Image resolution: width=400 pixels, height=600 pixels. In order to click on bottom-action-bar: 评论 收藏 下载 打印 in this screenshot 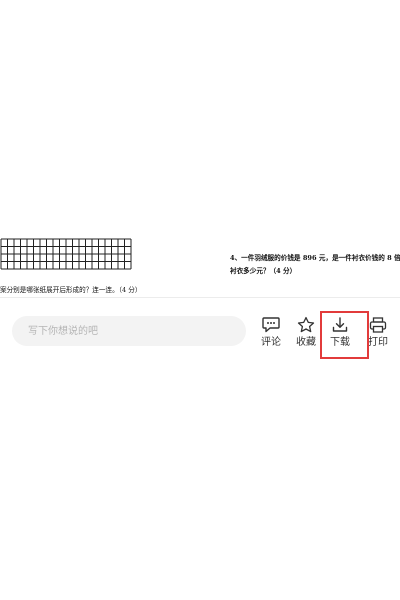, I will do `click(200, 331)`.